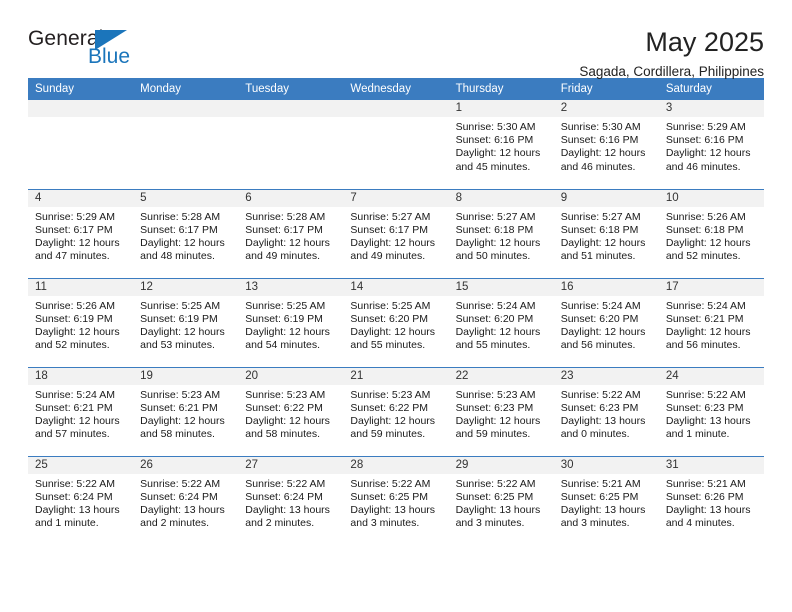 This screenshot has height=612, width=792. I want to click on sunrise-text: Sunrise: 5:29 AM, so click(705, 127).